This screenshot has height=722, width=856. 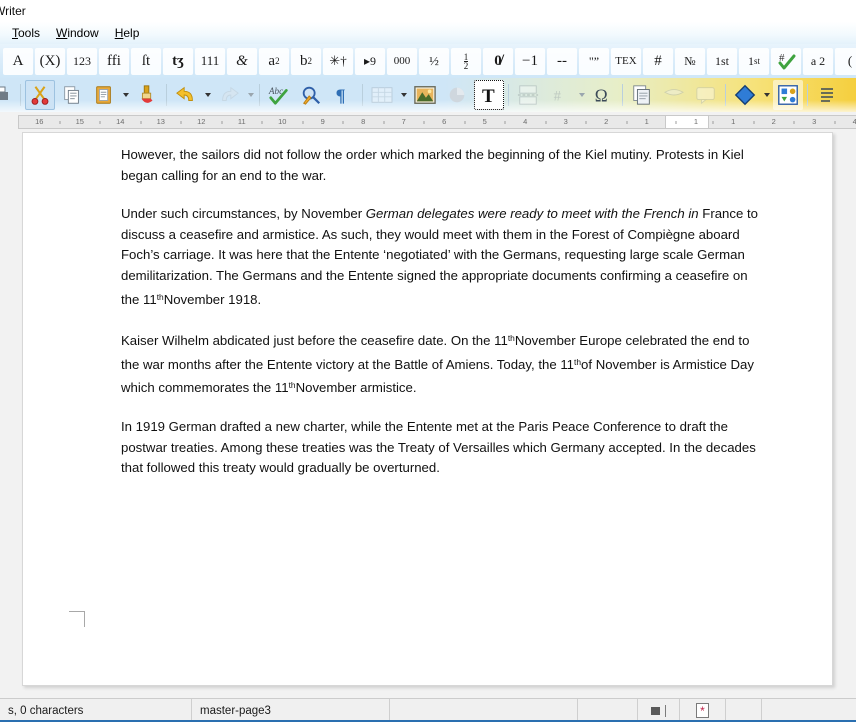 What do you see at coordinates (160, 121) in the screenshot?
I see `ruler-tick-label: 13` at bounding box center [160, 121].